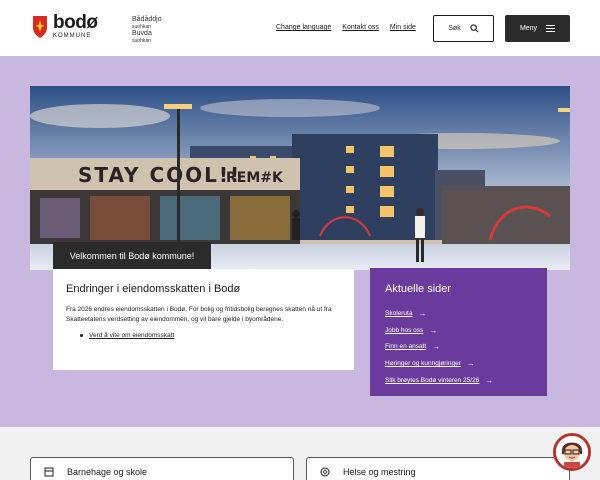 This screenshot has height=480, width=600. I want to click on current-pages-title: Aktuelle sider, so click(418, 289).